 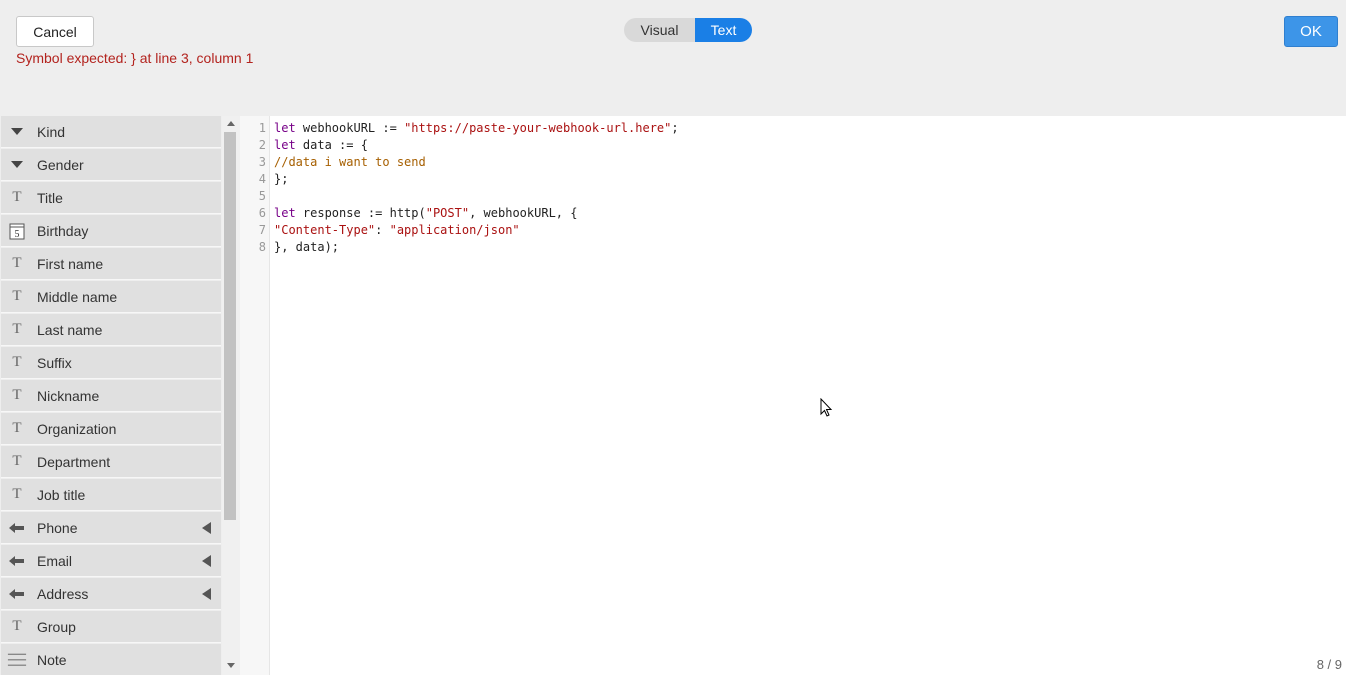 What do you see at coordinates (111, 363) in the screenshot?
I see `field-suffix: T Suffix` at bounding box center [111, 363].